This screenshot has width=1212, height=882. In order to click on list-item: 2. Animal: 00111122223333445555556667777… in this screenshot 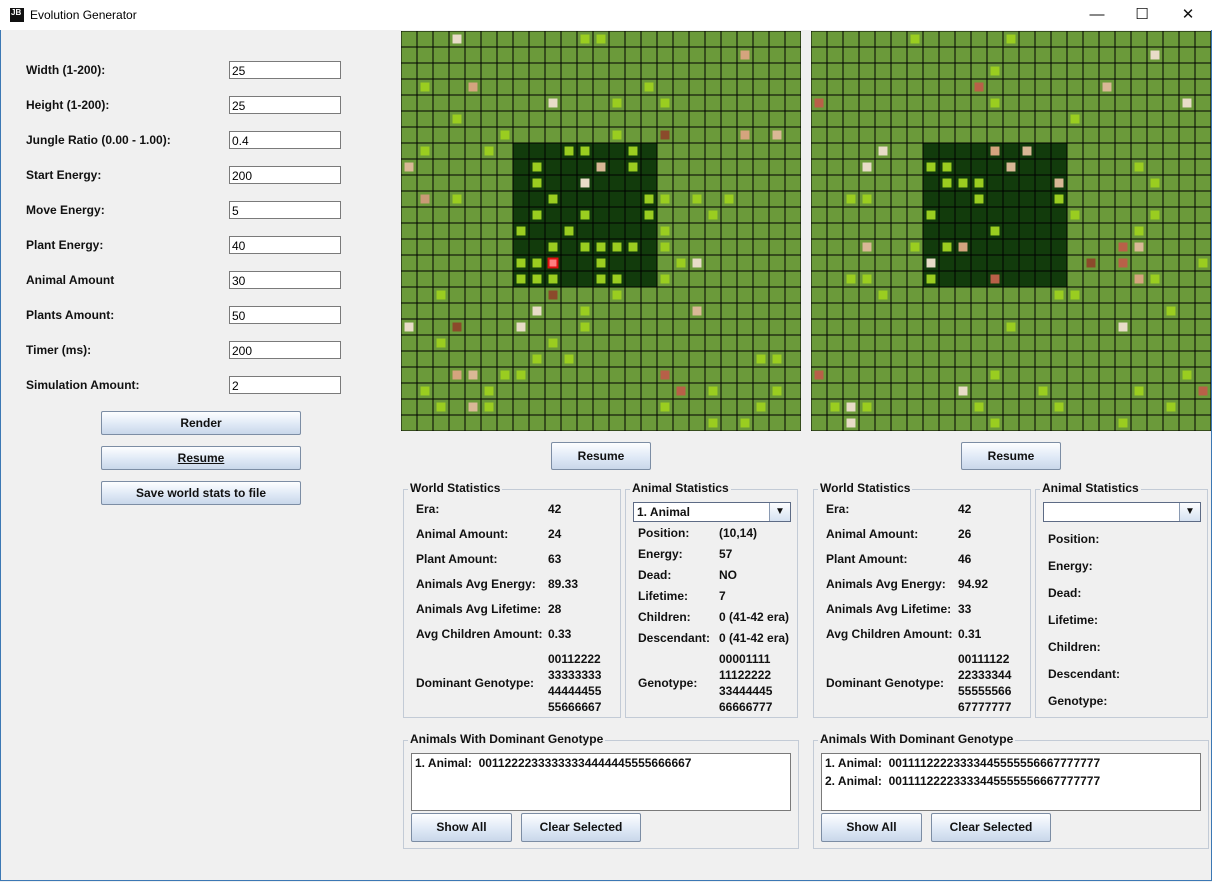, I will do `click(1011, 781)`.